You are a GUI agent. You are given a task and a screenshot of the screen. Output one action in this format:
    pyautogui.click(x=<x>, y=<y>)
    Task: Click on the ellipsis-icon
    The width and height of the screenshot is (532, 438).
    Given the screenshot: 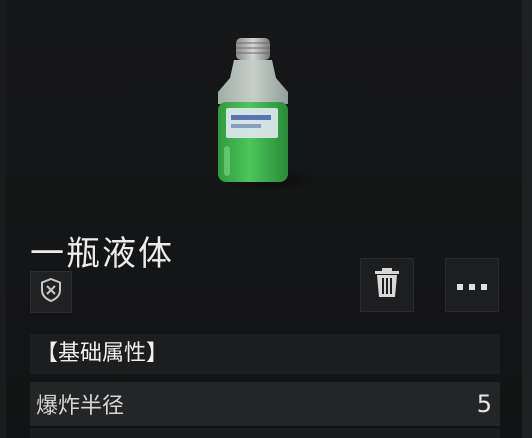 What is the action you would take?
    pyautogui.click(x=472, y=285)
    